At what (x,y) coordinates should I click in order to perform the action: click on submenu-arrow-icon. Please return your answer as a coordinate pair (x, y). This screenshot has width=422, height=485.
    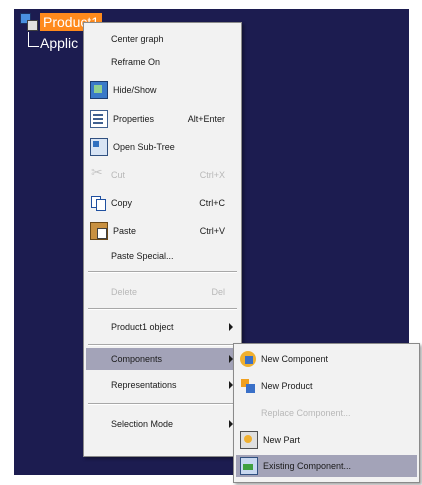
    Looking at the image, I should click on (231, 327).